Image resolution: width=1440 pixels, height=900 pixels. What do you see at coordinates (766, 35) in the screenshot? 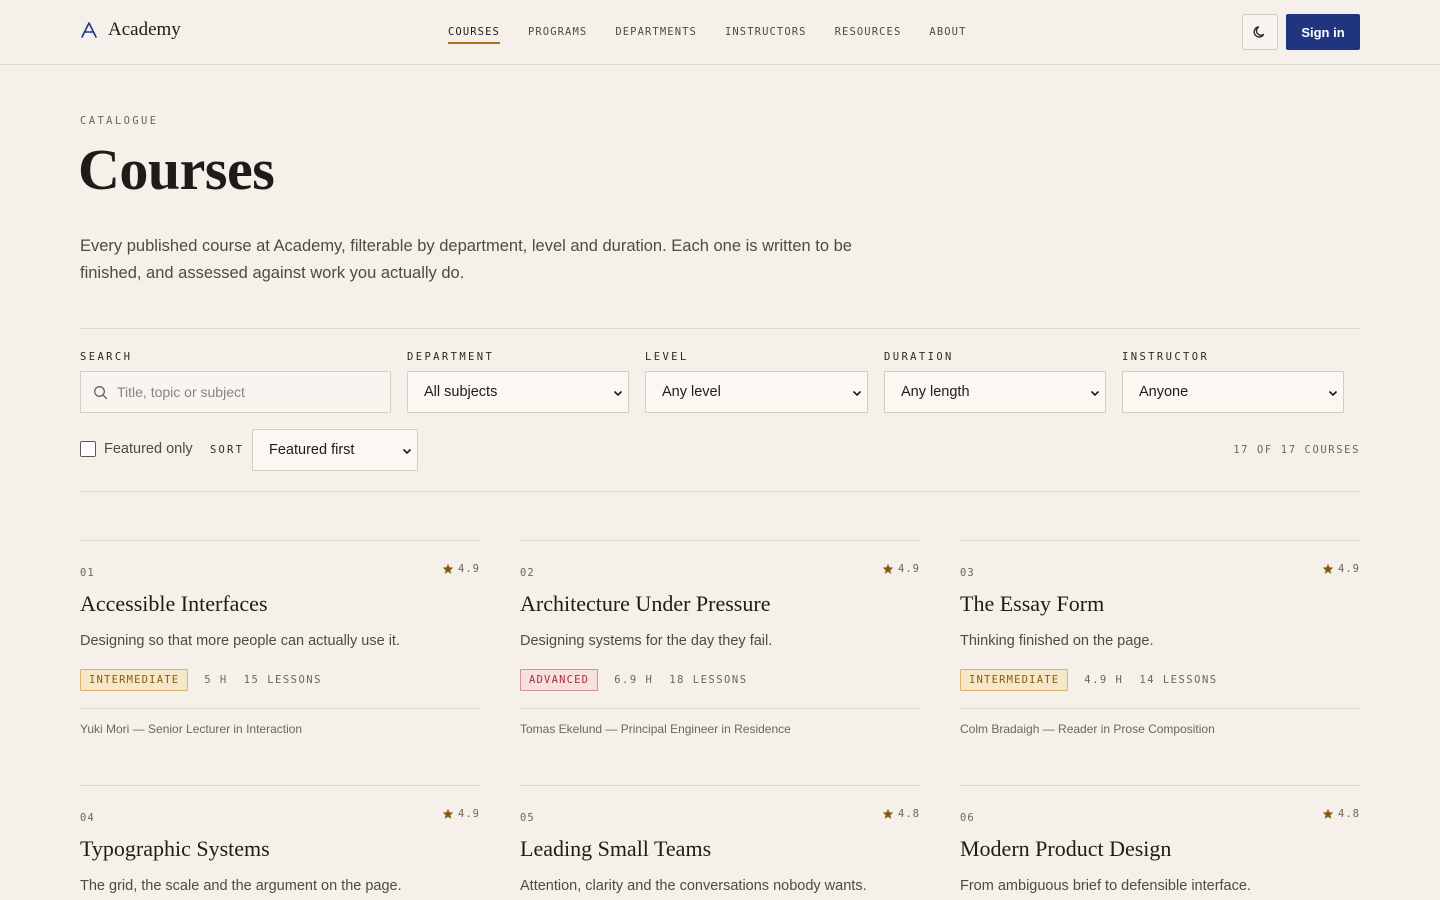
I see `nav-instructors: INSTRUCTORS` at bounding box center [766, 35].